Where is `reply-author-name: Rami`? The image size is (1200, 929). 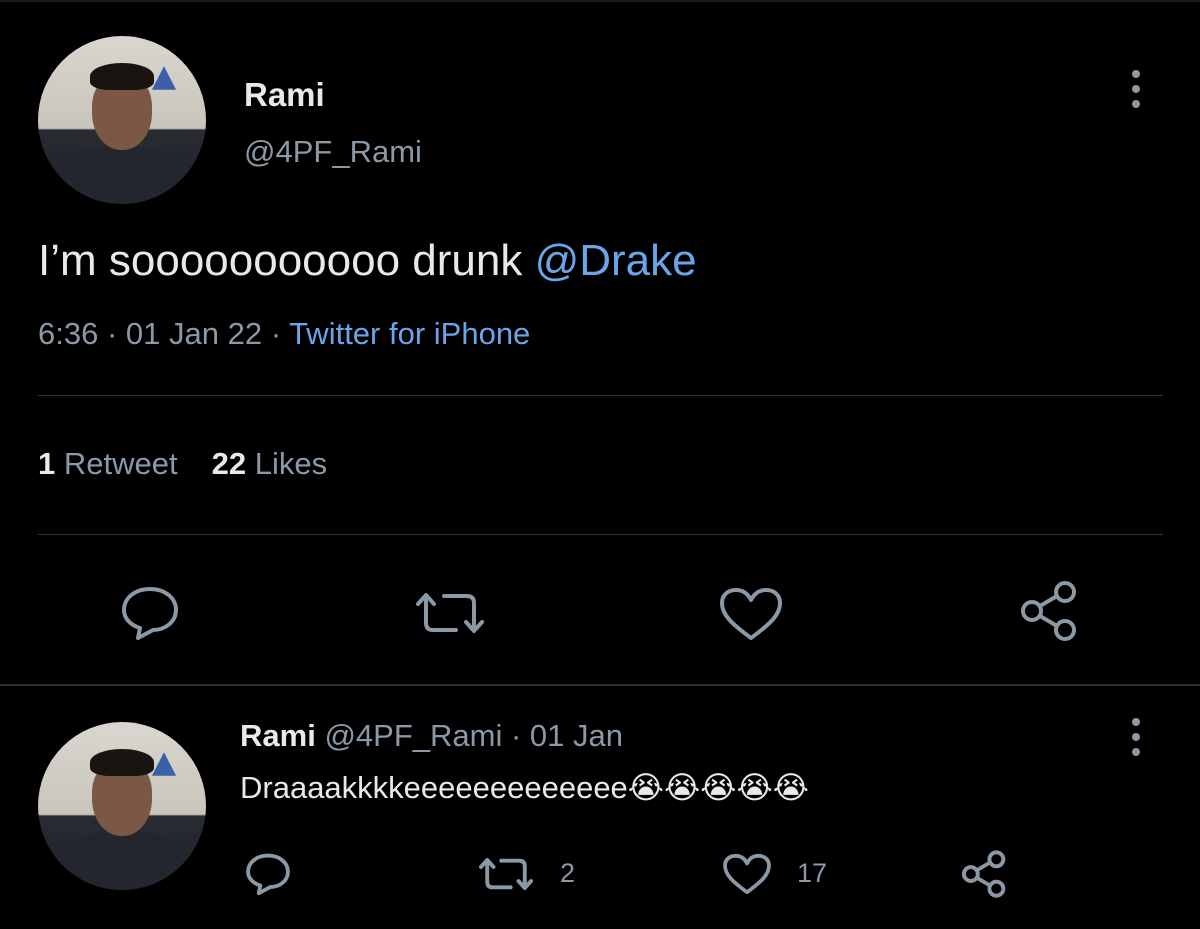
reply-author-name: Rami is located at coordinates (278, 735).